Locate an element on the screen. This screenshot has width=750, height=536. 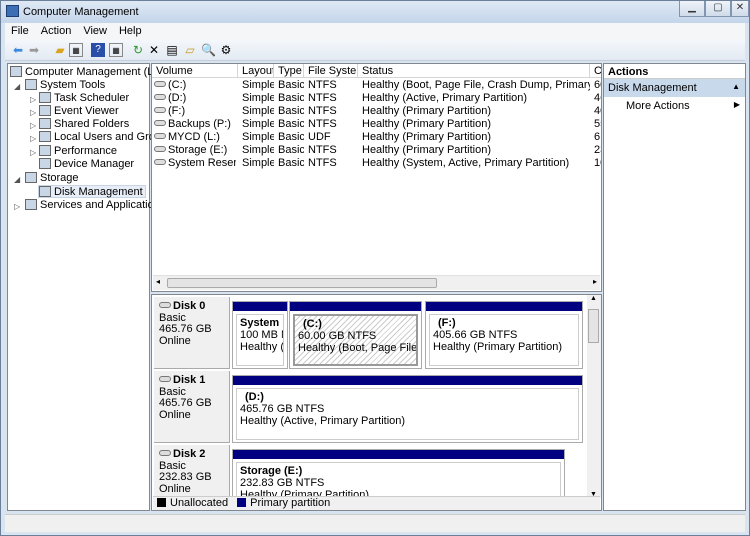
tree-item-event-viewer: Event Viewer is located at coordinates (79, 111).